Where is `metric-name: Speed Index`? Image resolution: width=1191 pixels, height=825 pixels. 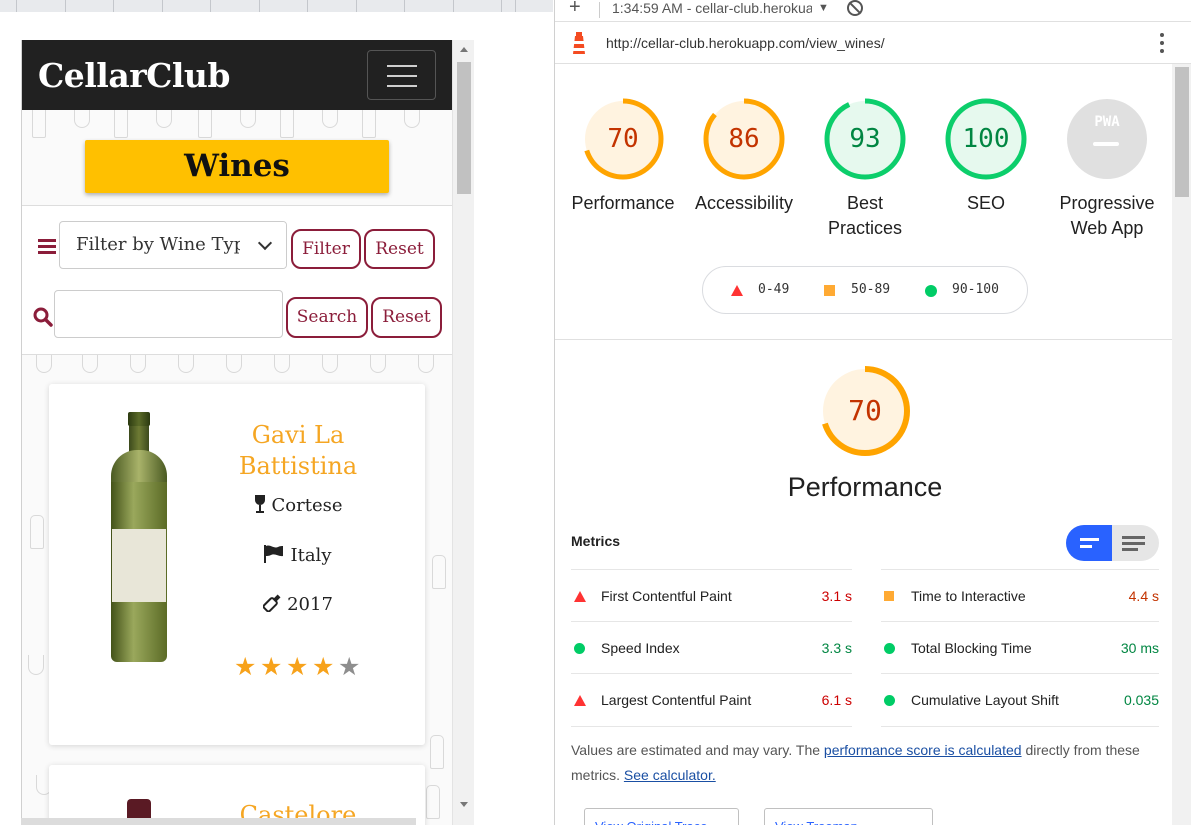 metric-name: Speed Index is located at coordinates (640, 648).